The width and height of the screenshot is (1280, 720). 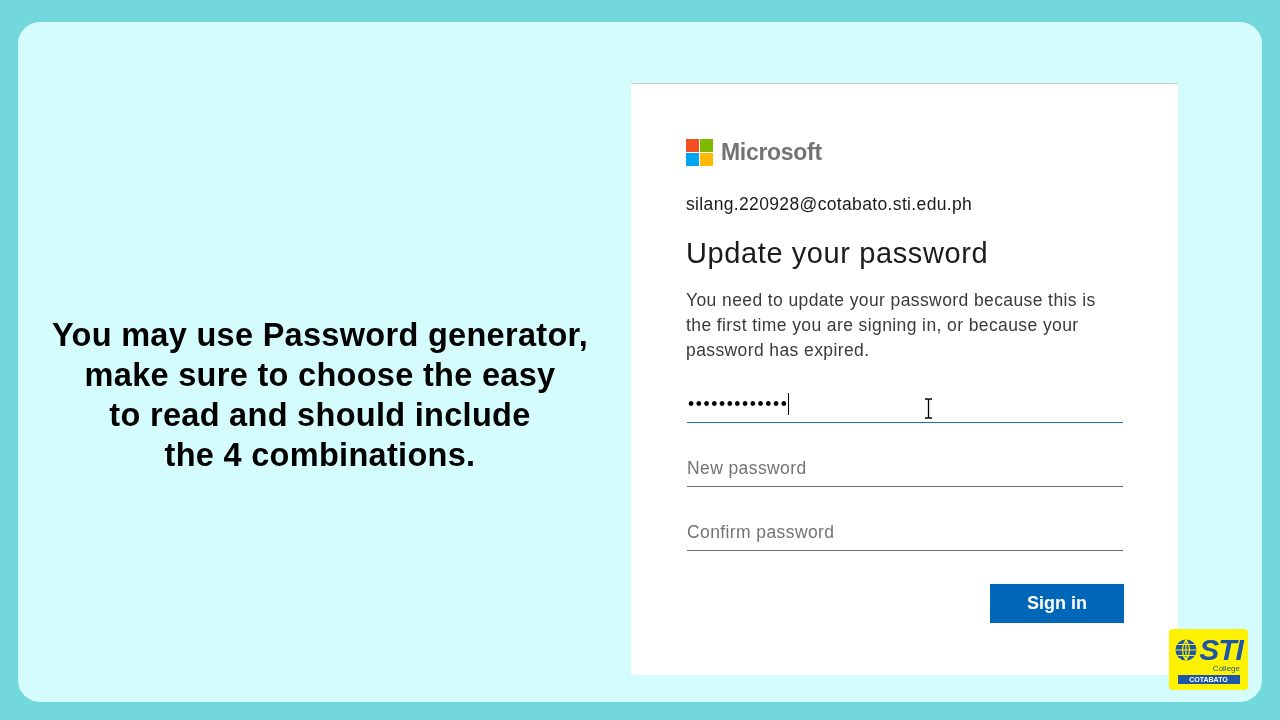 What do you see at coordinates (891, 325) in the screenshot?
I see `description-text: You need to update your password because this is the first time you are signing in, or because your password has expired.` at bounding box center [891, 325].